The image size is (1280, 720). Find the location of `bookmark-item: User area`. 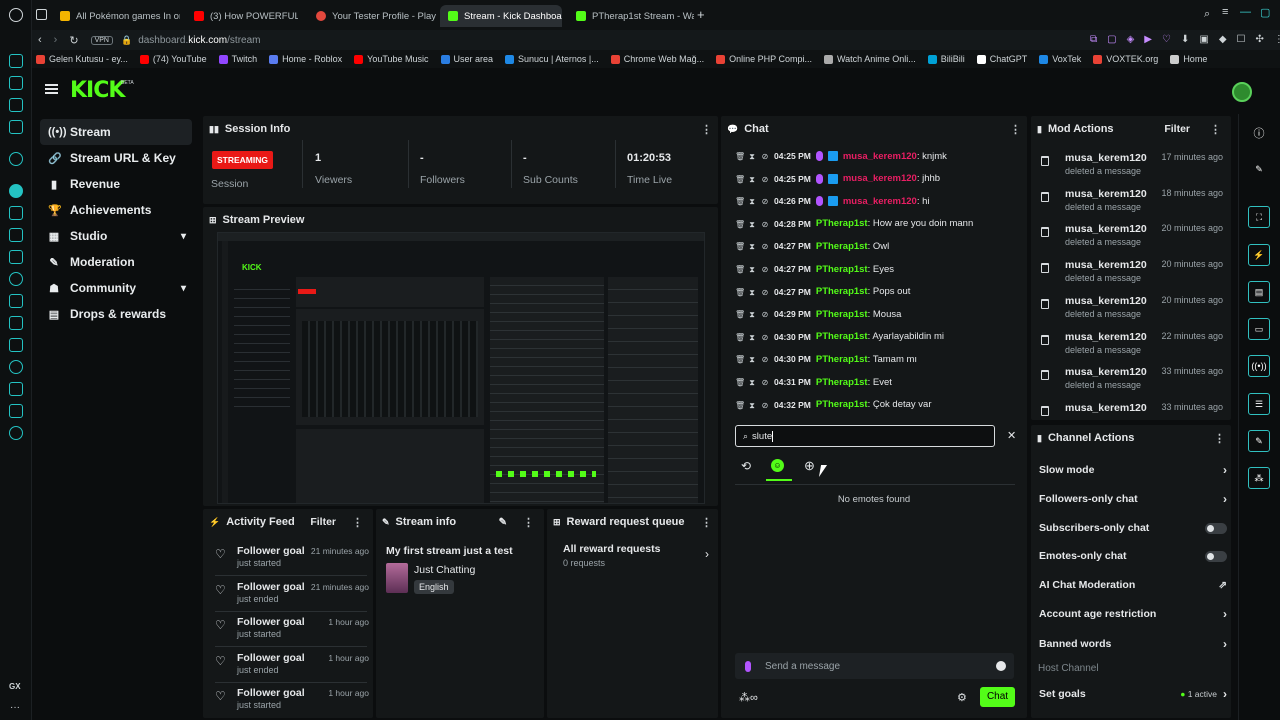

bookmark-item: User area is located at coordinates (466, 59).